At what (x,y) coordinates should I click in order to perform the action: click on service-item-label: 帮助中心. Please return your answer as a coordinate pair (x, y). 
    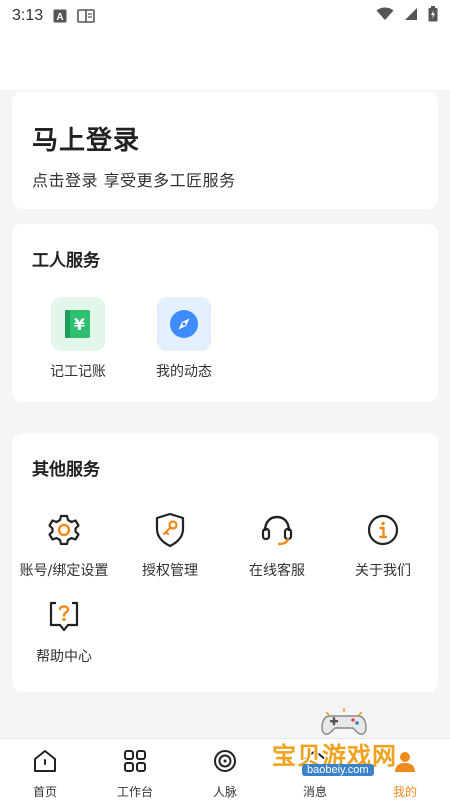
    Looking at the image, I should click on (64, 657).